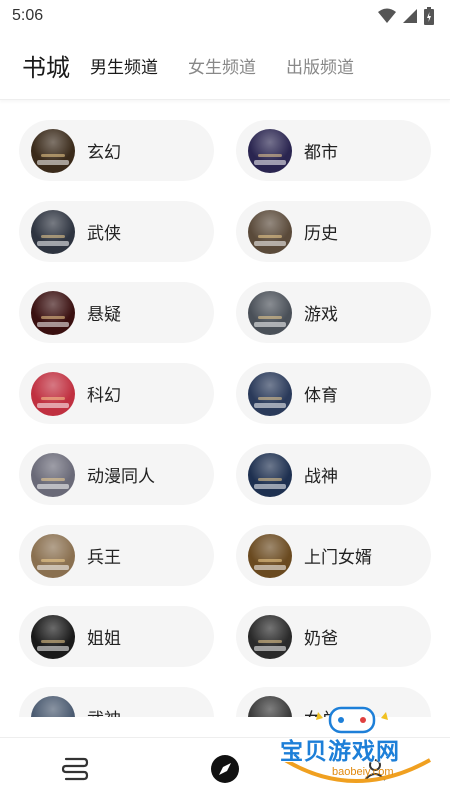 The width and height of the screenshot is (450, 800). What do you see at coordinates (104, 711) in the screenshot?
I see `category-label: 武神` at bounding box center [104, 711].